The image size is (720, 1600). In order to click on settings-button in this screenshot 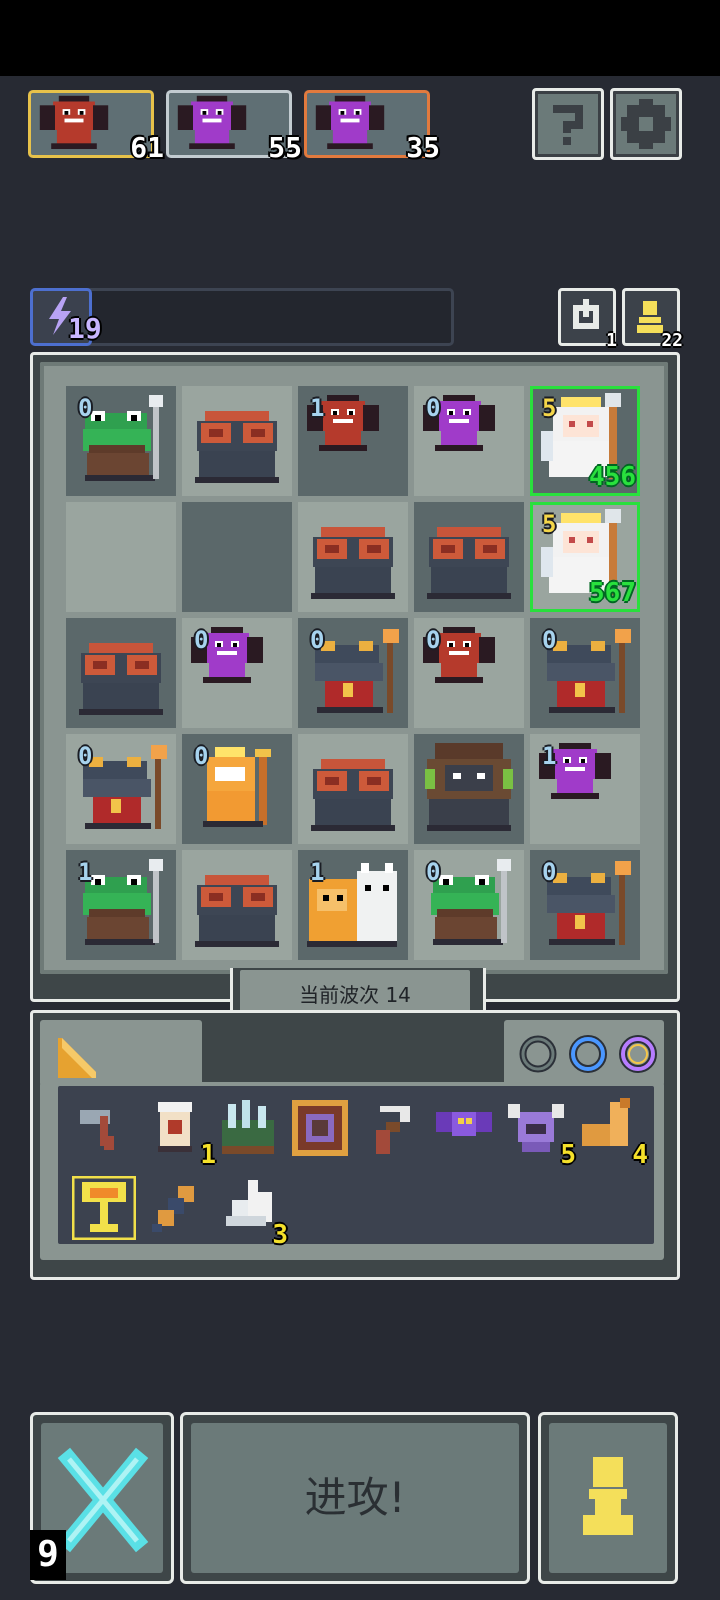, I will do `click(646, 124)`.